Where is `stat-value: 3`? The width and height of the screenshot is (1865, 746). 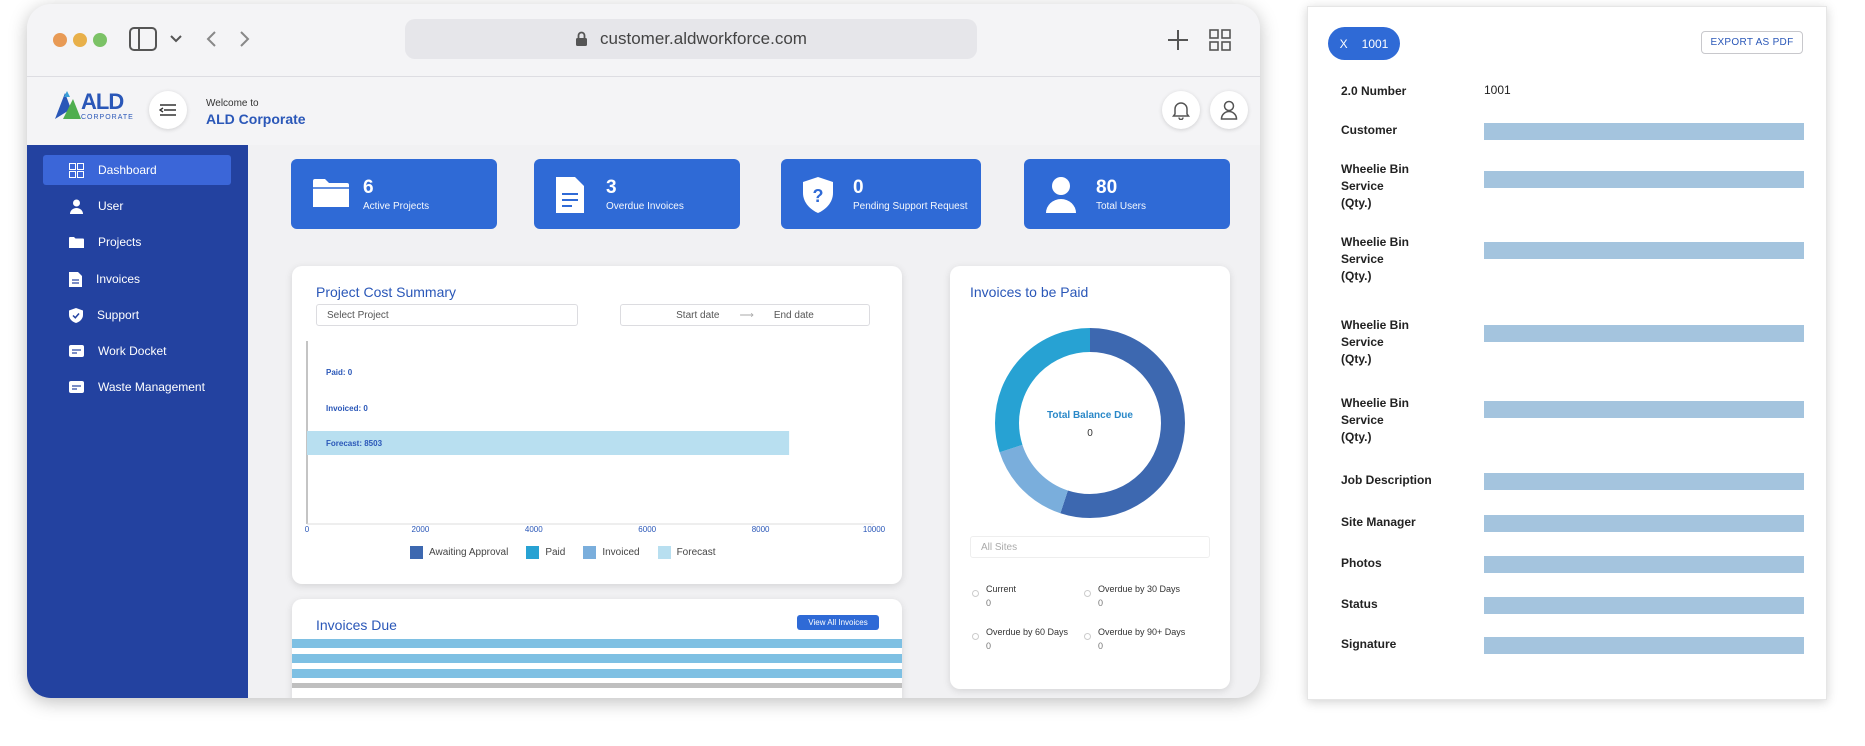
stat-value: 3 is located at coordinates (611, 187).